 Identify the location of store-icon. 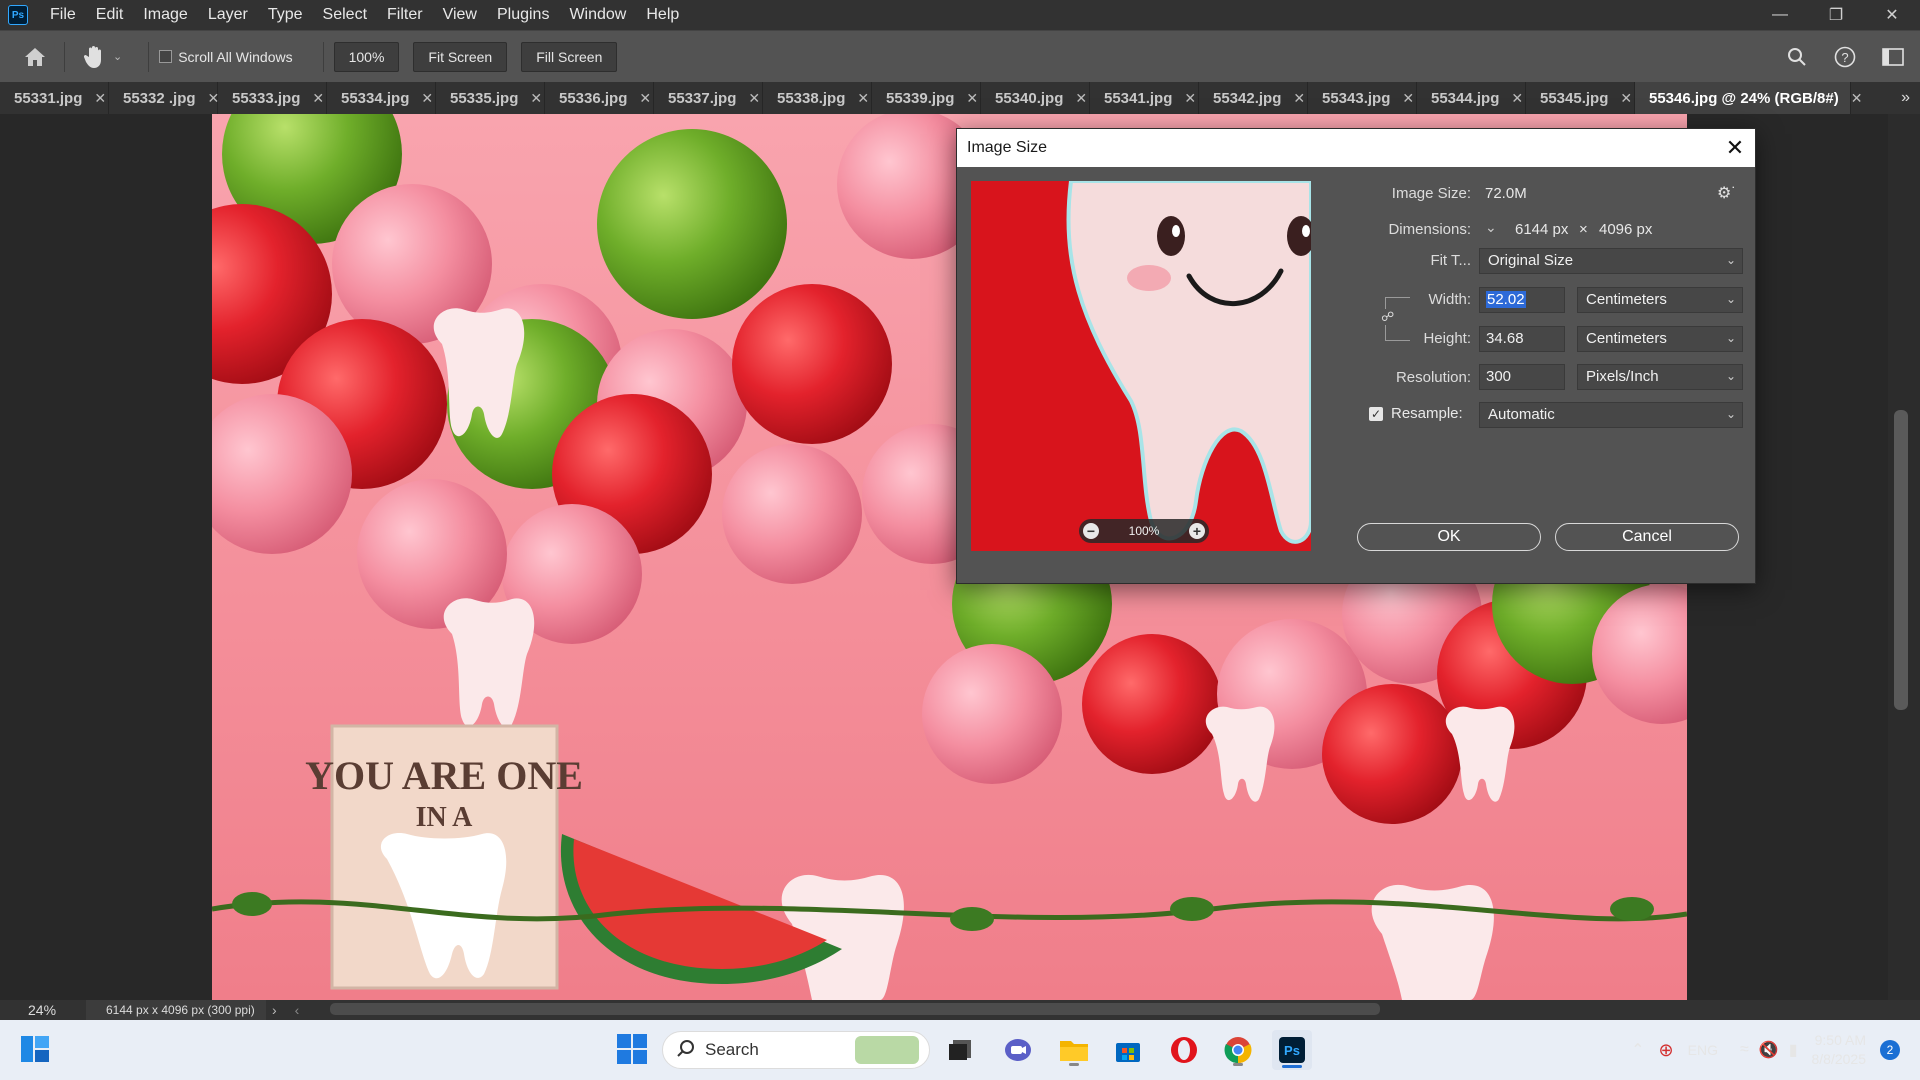
(1128, 1050).